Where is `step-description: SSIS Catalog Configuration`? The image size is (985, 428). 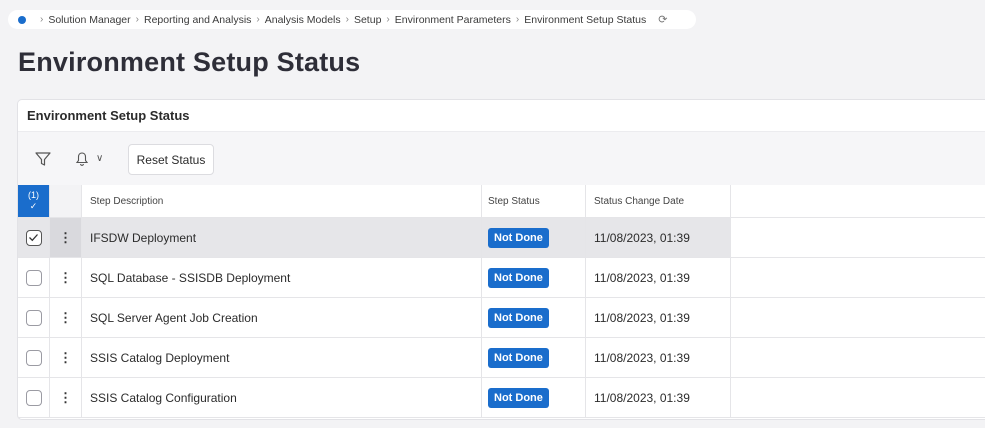 step-description: SSIS Catalog Configuration is located at coordinates (282, 397).